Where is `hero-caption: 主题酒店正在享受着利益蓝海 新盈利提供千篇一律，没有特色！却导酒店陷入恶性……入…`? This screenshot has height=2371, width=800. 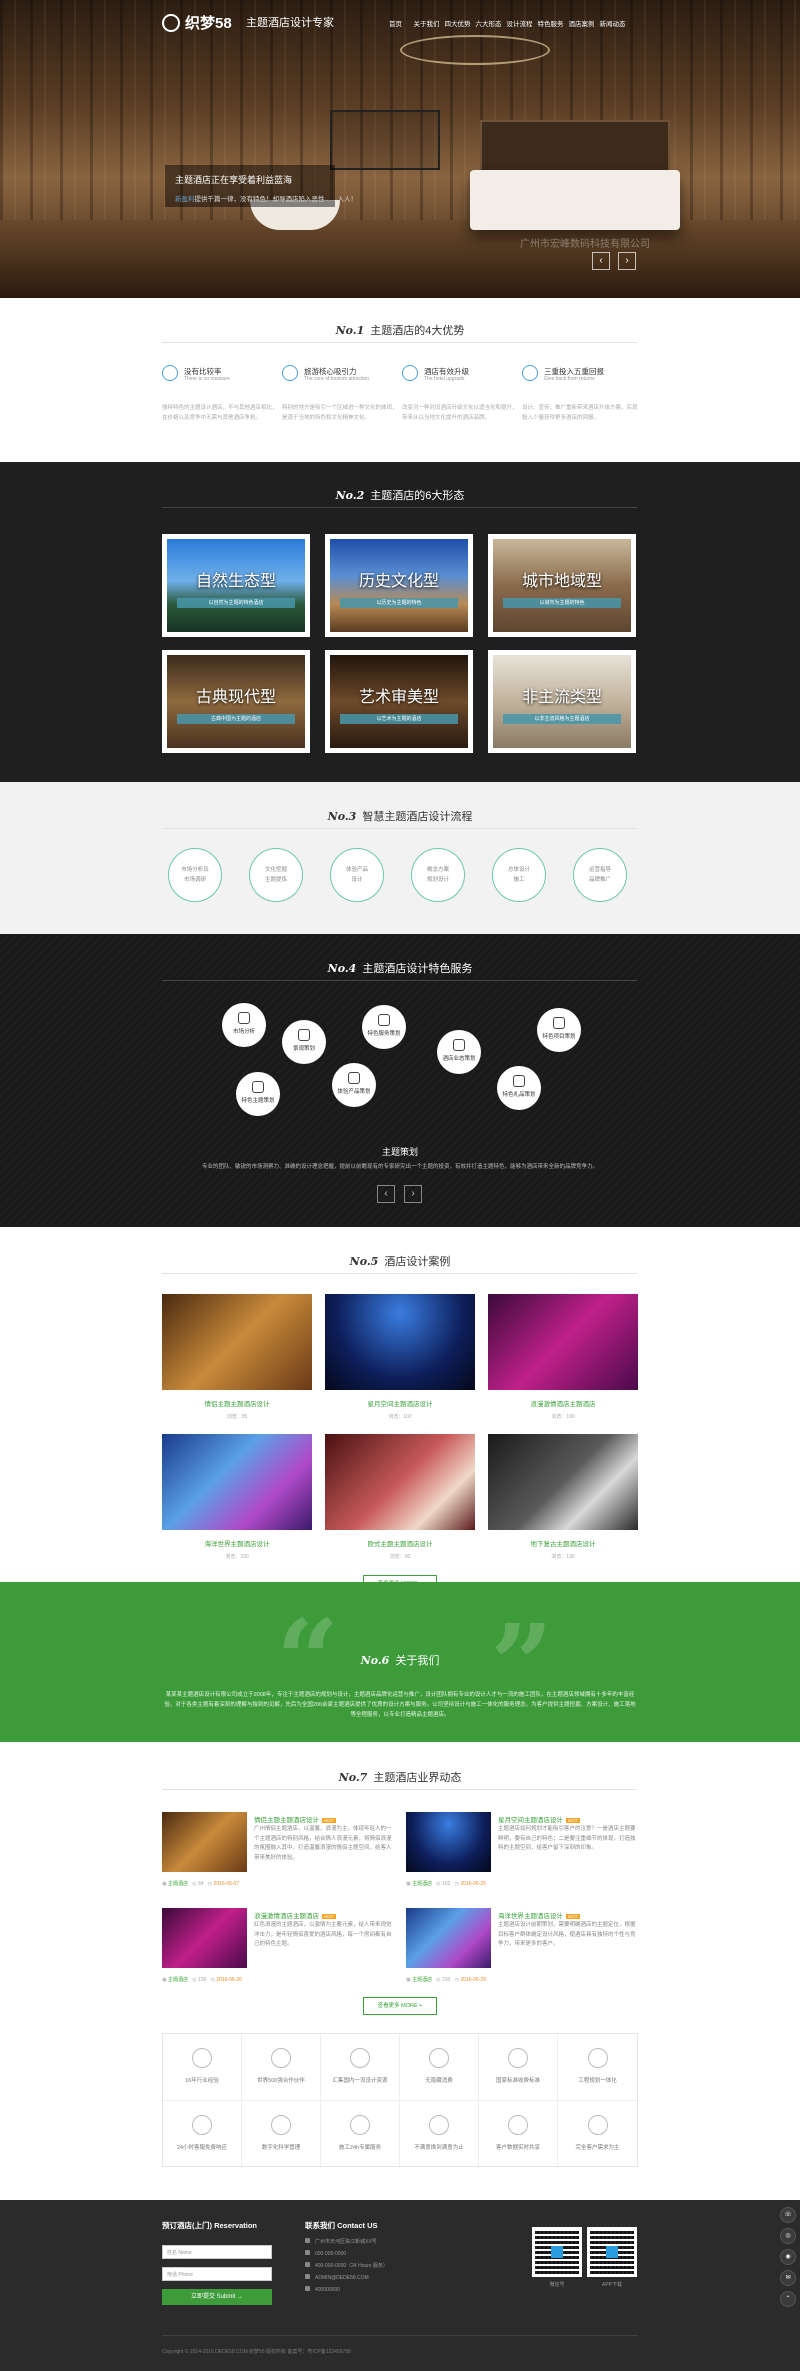 hero-caption: 主题酒店正在享受着利益蓝海 新盈利提供千篇一律，没有特色！却导酒店陷入恶性……入… is located at coordinates (261, 186).